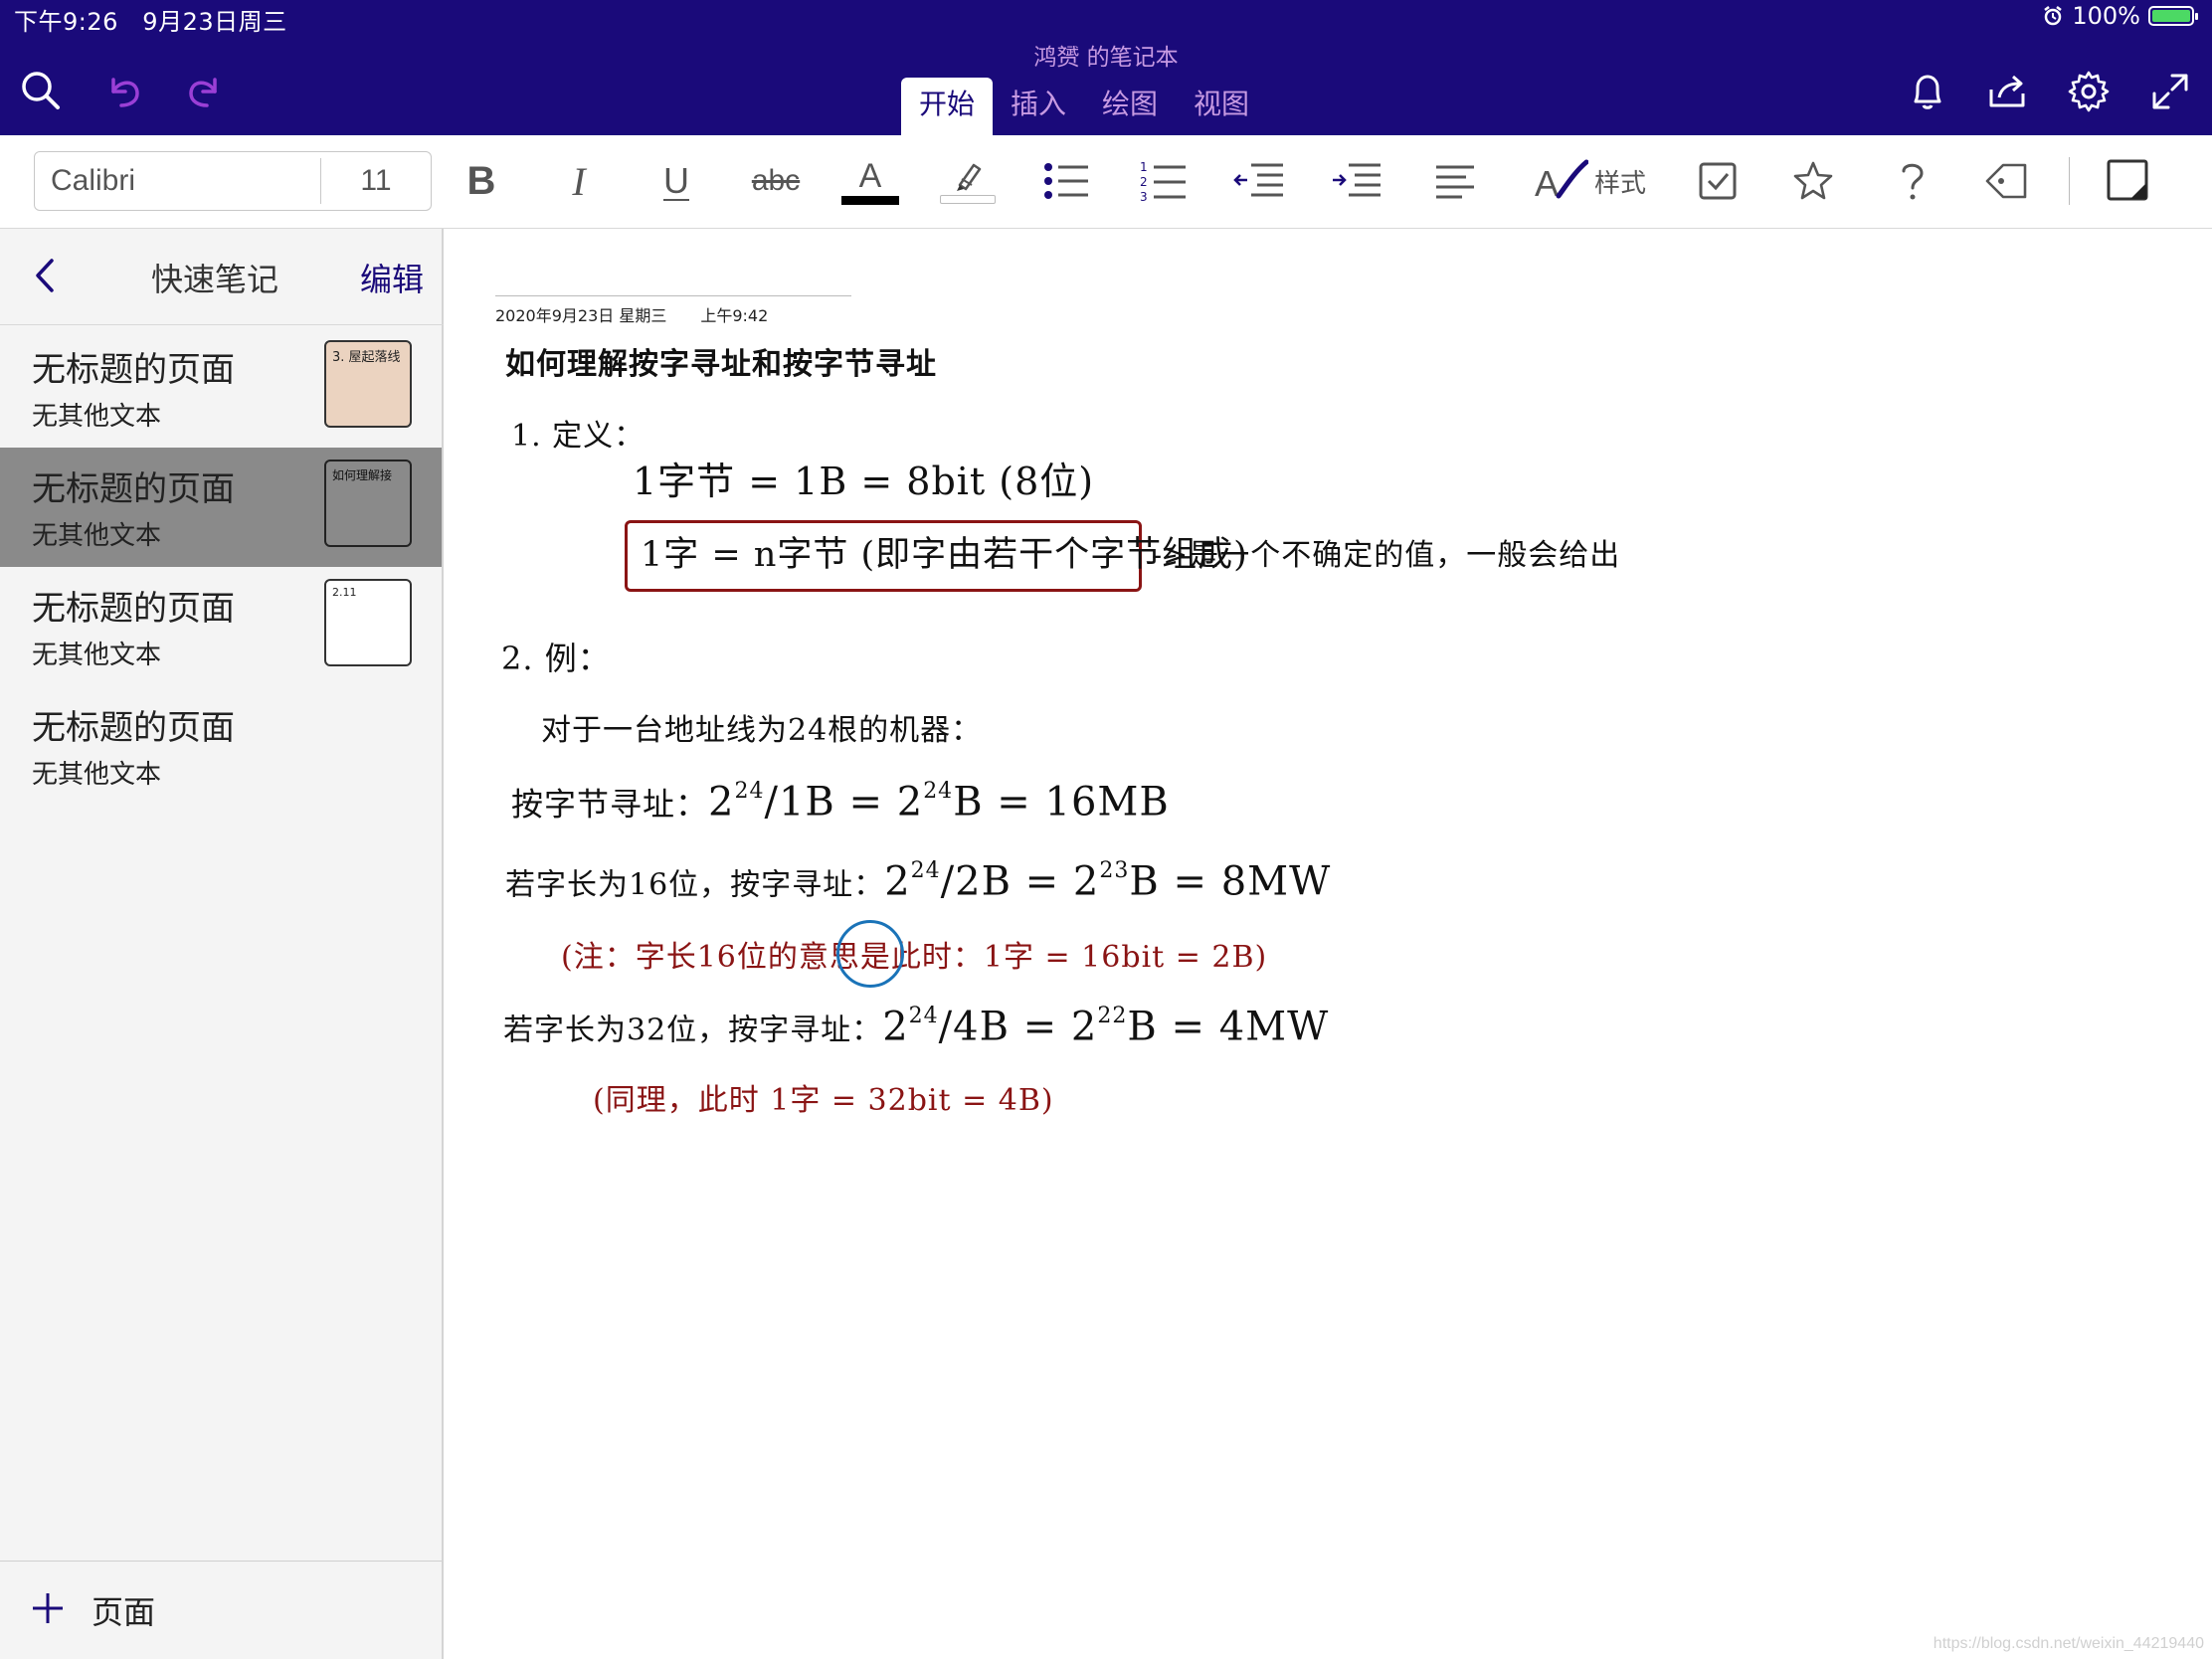 The height and width of the screenshot is (1659, 2212). Describe the element at coordinates (673, 310) in the screenshot. I see `page-date-line: 2020年9月23日 星期三 上午9:42` at that location.